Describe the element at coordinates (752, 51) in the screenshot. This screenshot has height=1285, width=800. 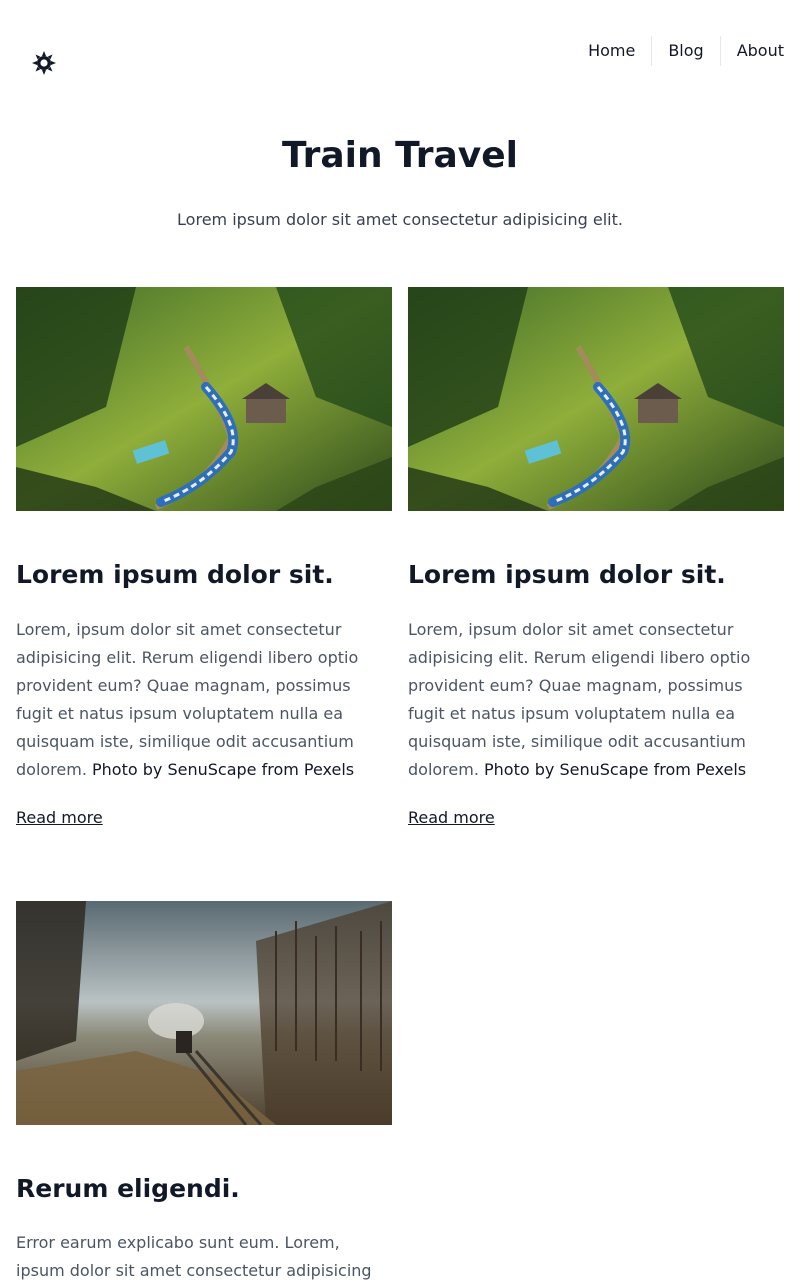
I see `nav-about-link: About` at that location.